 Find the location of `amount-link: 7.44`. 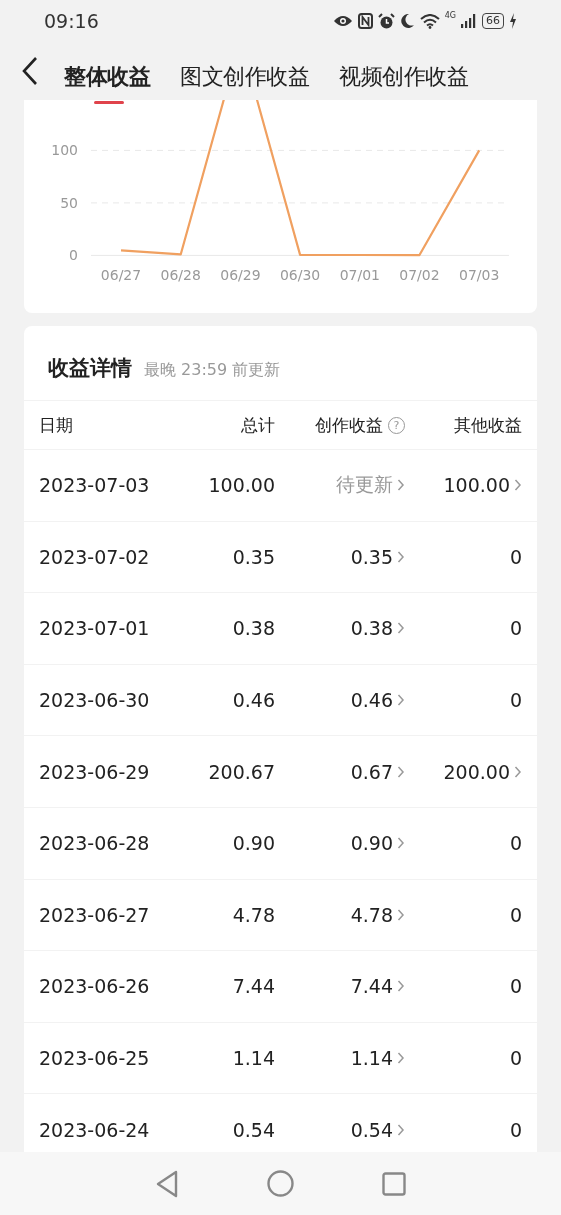

amount-link: 7.44 is located at coordinates (377, 986).